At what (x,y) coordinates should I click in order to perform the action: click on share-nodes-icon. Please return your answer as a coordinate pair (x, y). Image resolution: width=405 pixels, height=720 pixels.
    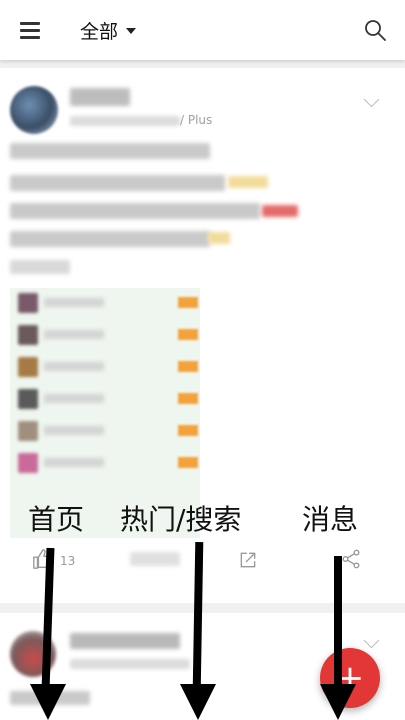
    Looking at the image, I should click on (351, 559).